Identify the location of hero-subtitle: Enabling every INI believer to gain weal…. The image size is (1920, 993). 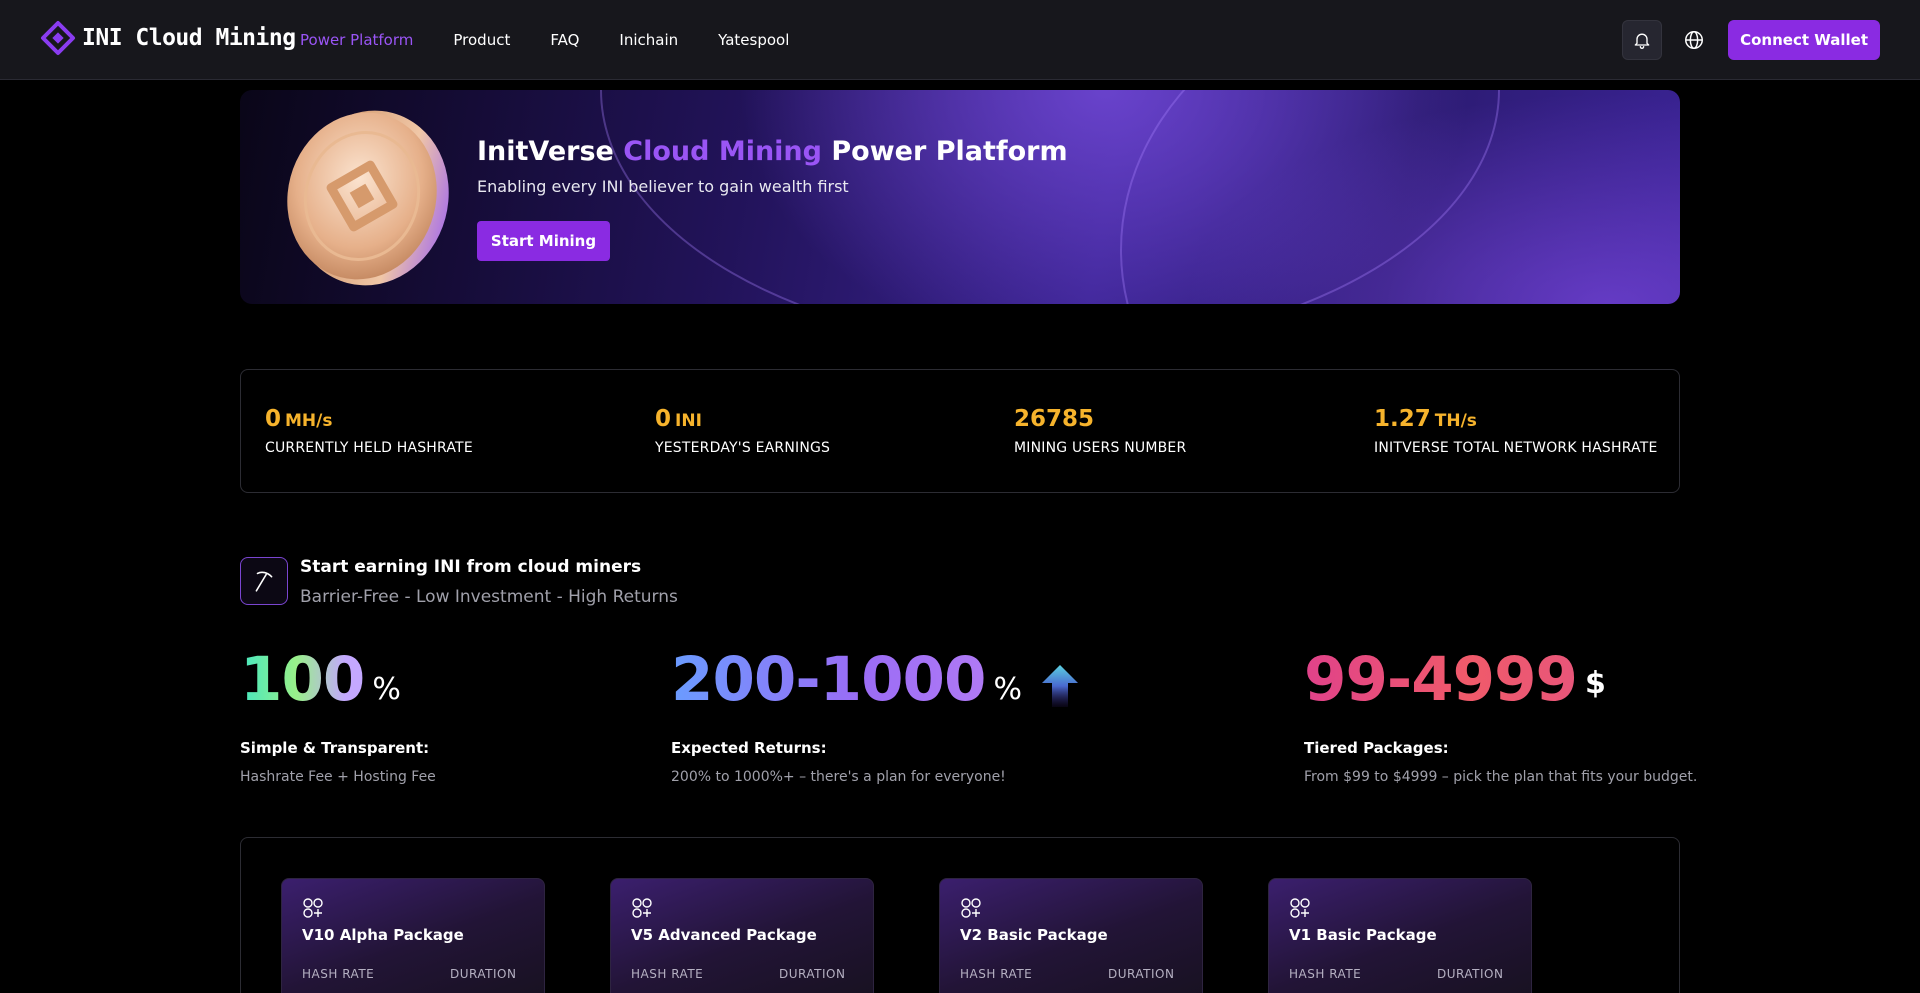
(663, 186).